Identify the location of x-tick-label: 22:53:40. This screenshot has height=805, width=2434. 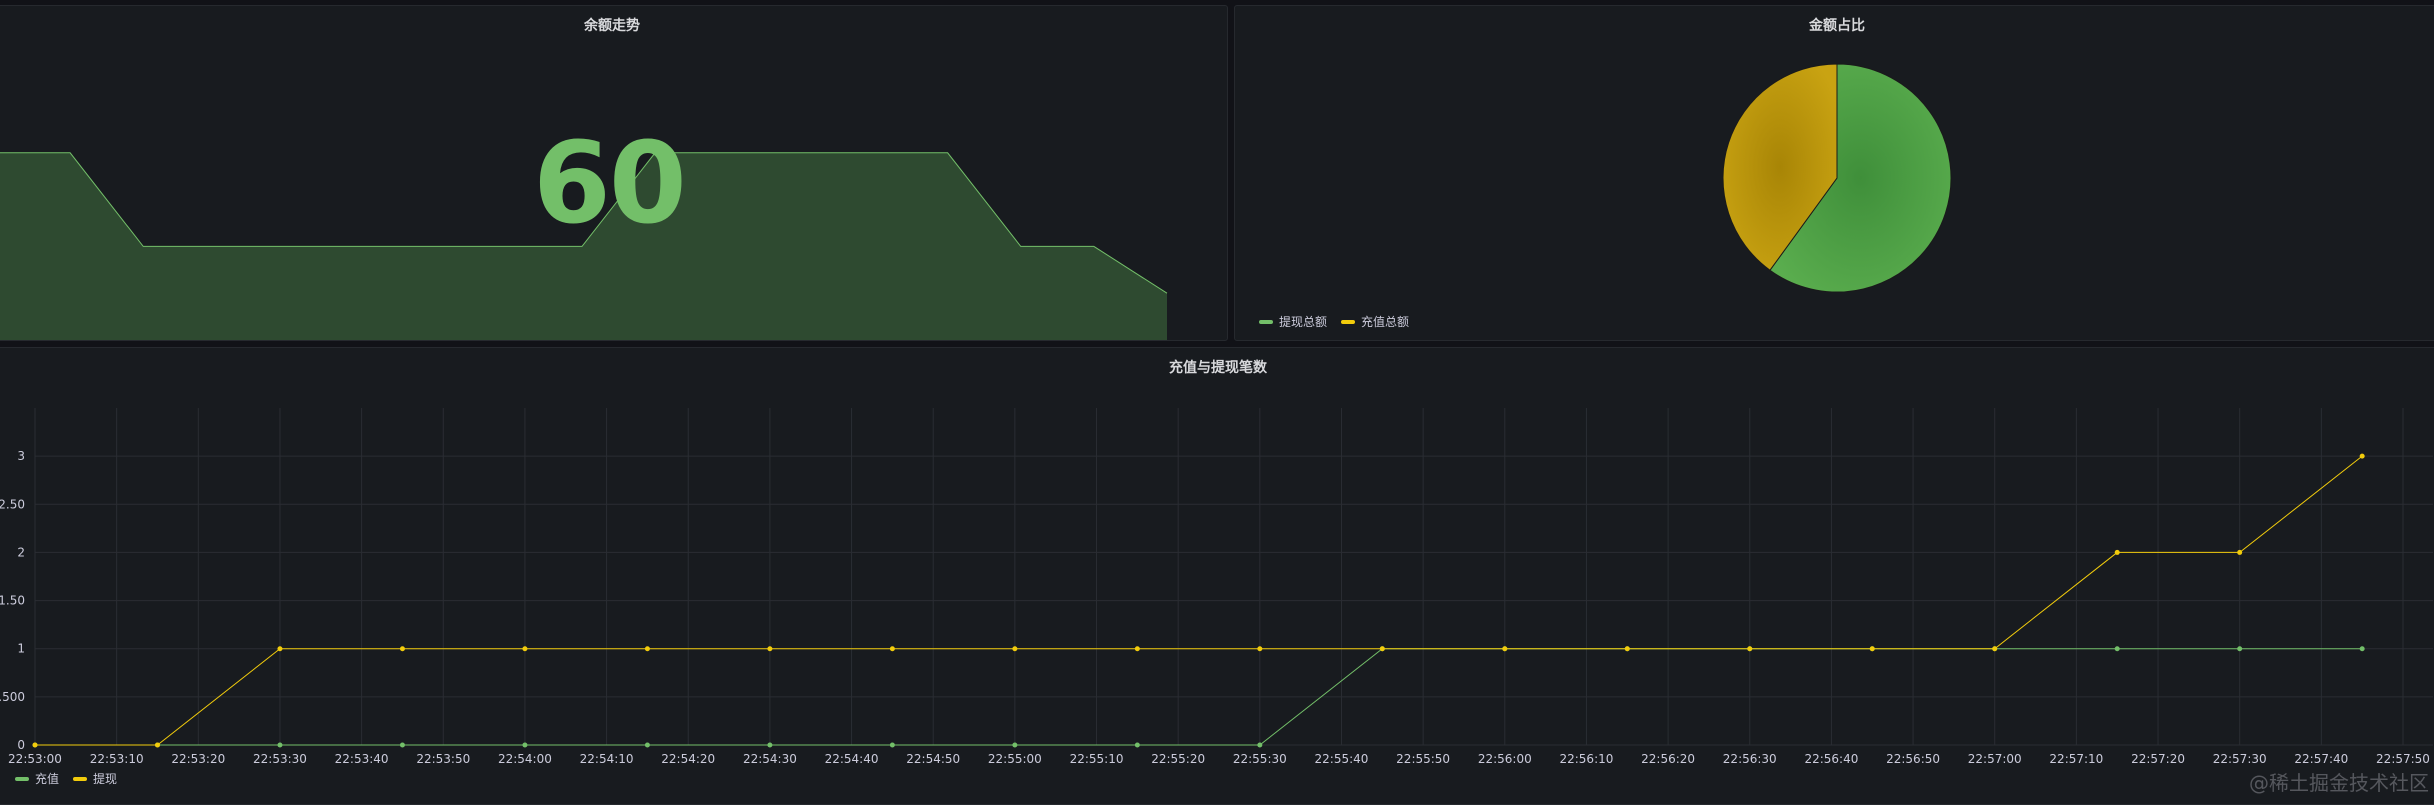
(362, 759).